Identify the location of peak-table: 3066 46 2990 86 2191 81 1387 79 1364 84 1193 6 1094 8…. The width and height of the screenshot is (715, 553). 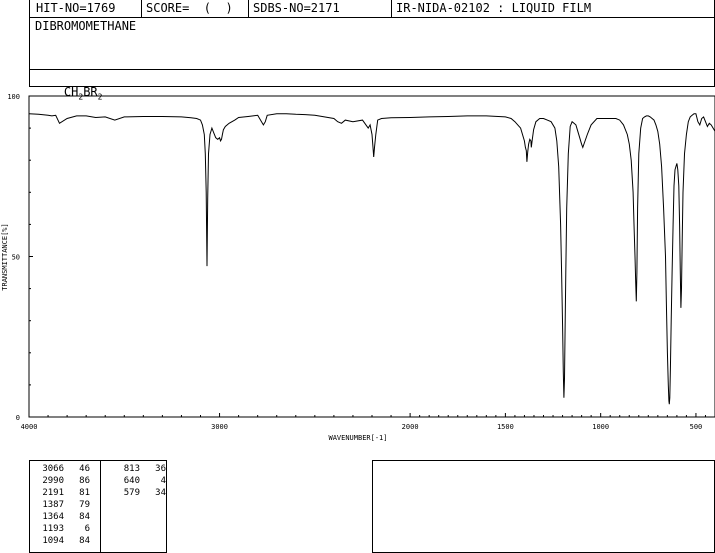
(98, 506).